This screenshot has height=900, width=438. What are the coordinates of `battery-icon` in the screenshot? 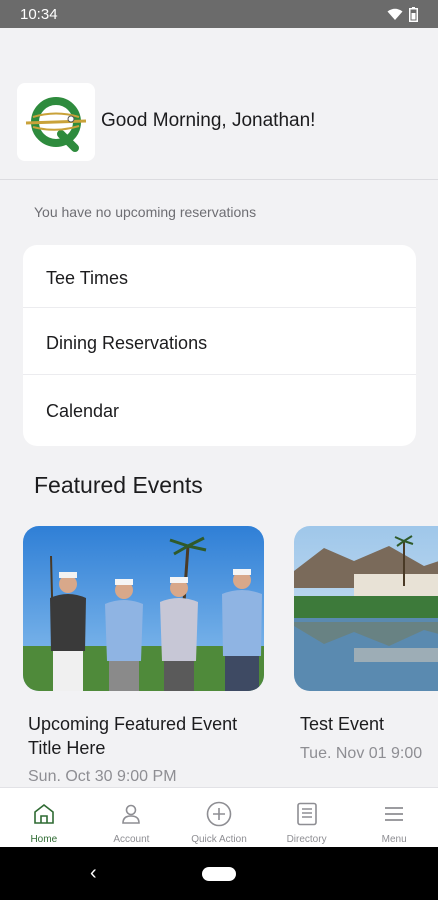 It's located at (413, 14).